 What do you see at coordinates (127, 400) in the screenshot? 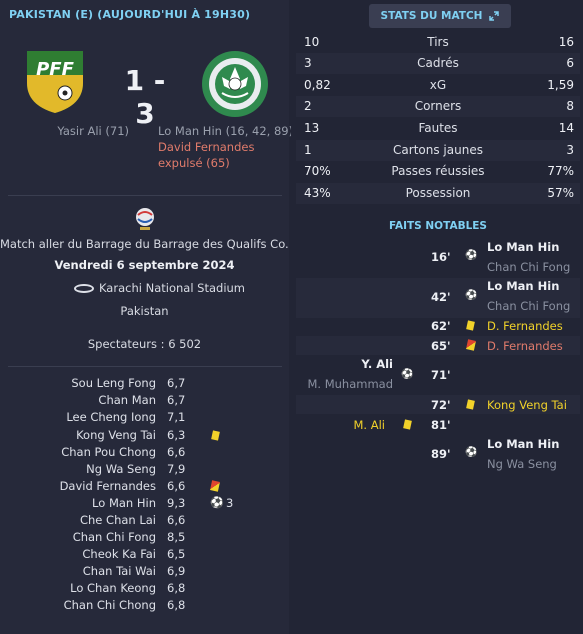
I see `player-name: Chan Man` at bounding box center [127, 400].